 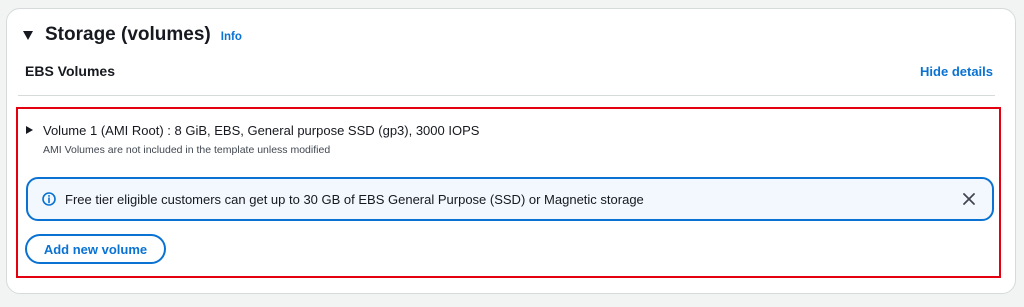 I want to click on section-title: EBS Volumes, so click(x=70, y=71).